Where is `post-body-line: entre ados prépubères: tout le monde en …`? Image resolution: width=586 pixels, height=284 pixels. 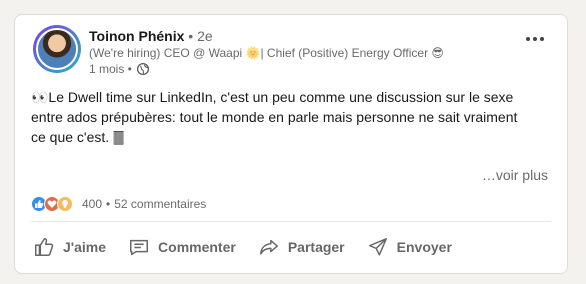
post-body-line: entre ados prépubères: tout le monde en … is located at coordinates (274, 117).